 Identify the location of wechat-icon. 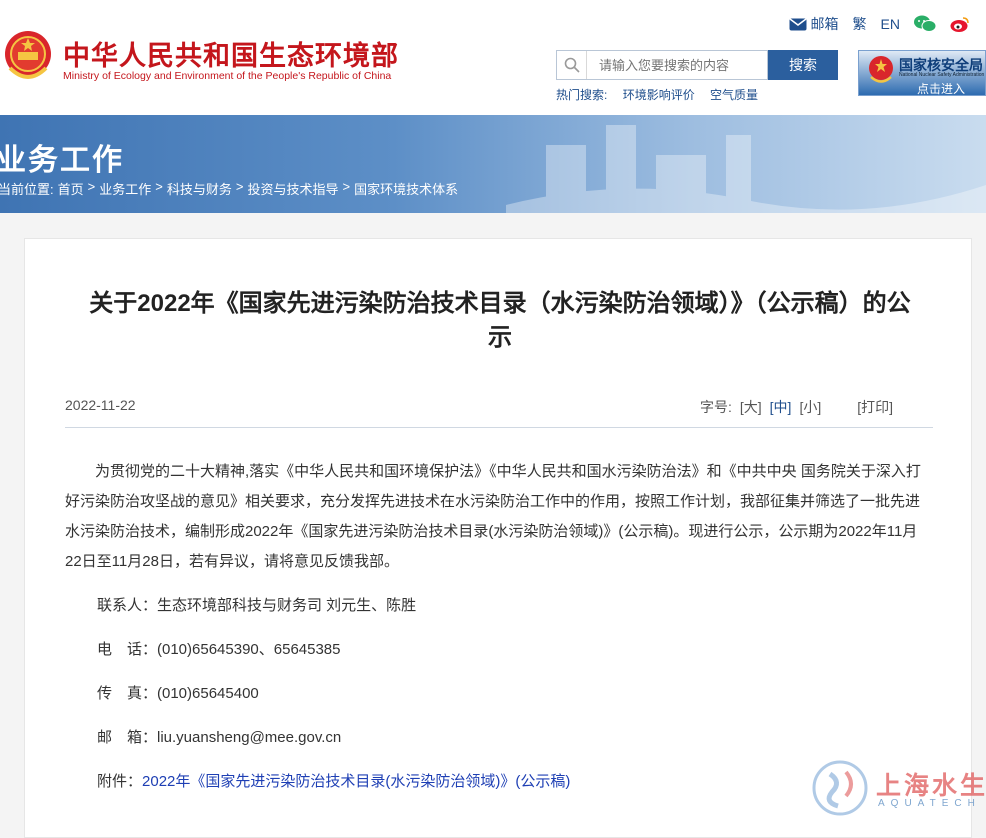
(925, 24).